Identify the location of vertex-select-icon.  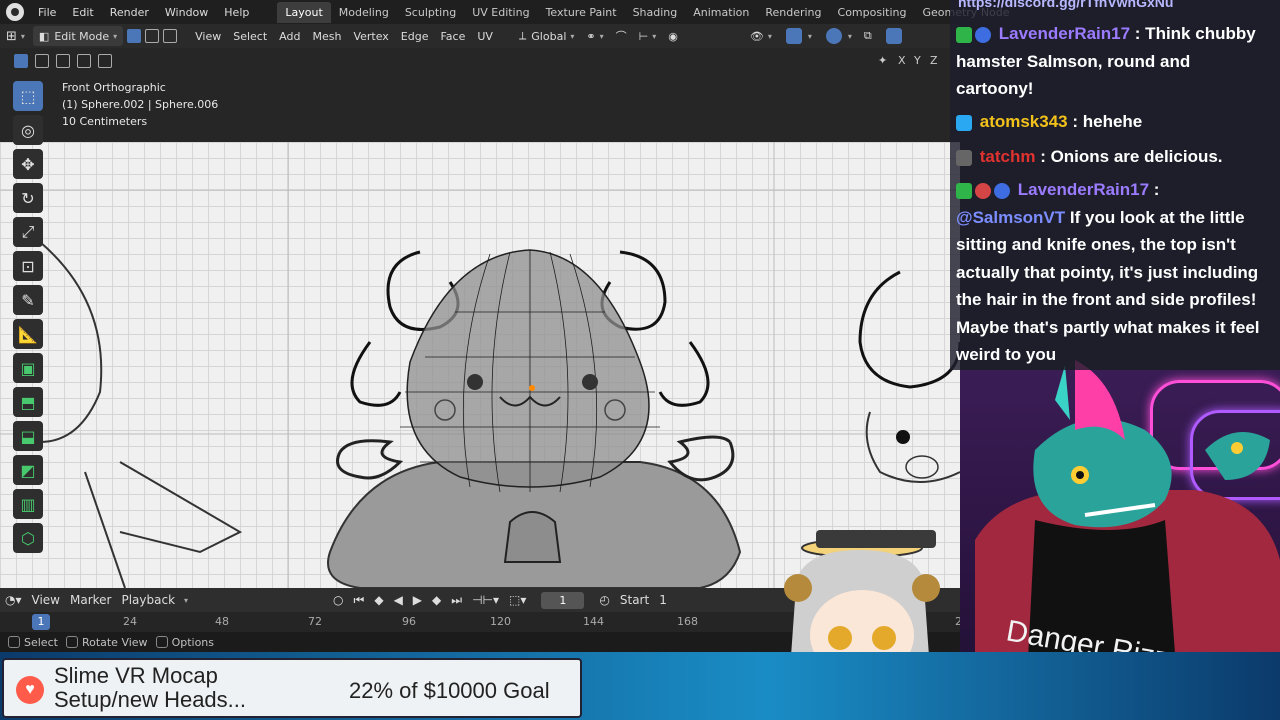
(134, 36).